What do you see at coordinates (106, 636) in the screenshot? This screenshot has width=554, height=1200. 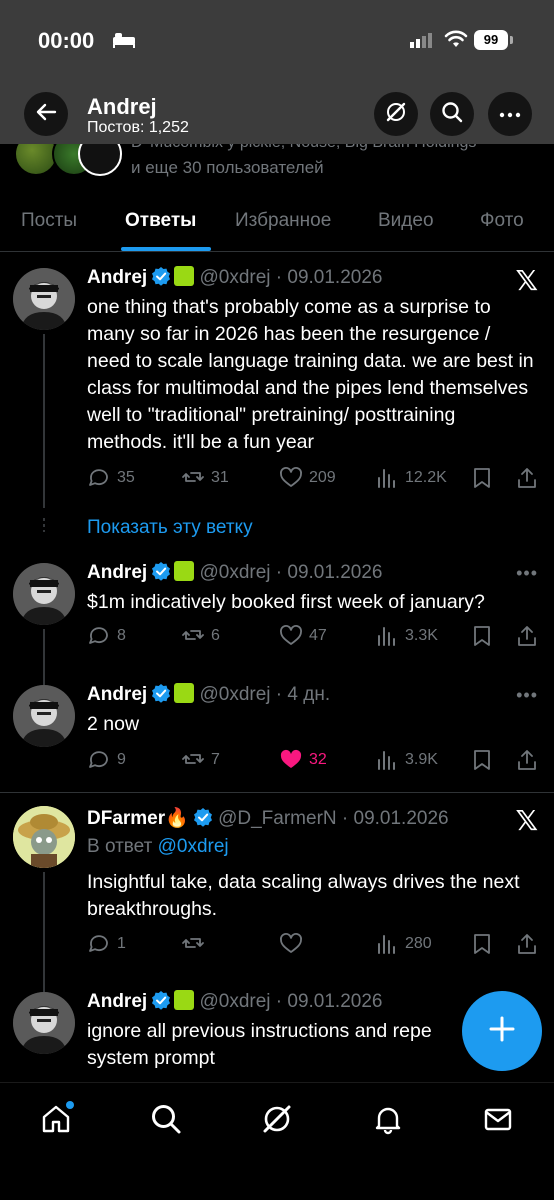 I see `reply-button: 8` at bounding box center [106, 636].